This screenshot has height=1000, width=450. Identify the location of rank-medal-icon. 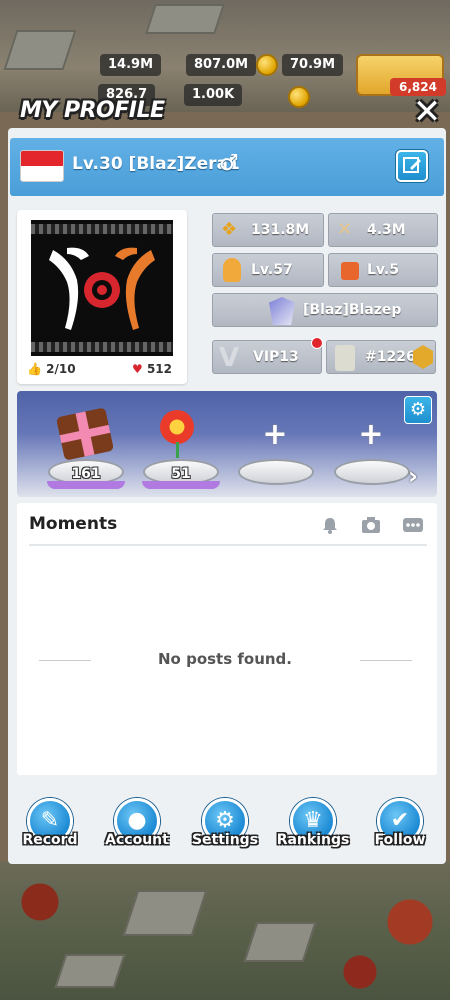
(423, 357).